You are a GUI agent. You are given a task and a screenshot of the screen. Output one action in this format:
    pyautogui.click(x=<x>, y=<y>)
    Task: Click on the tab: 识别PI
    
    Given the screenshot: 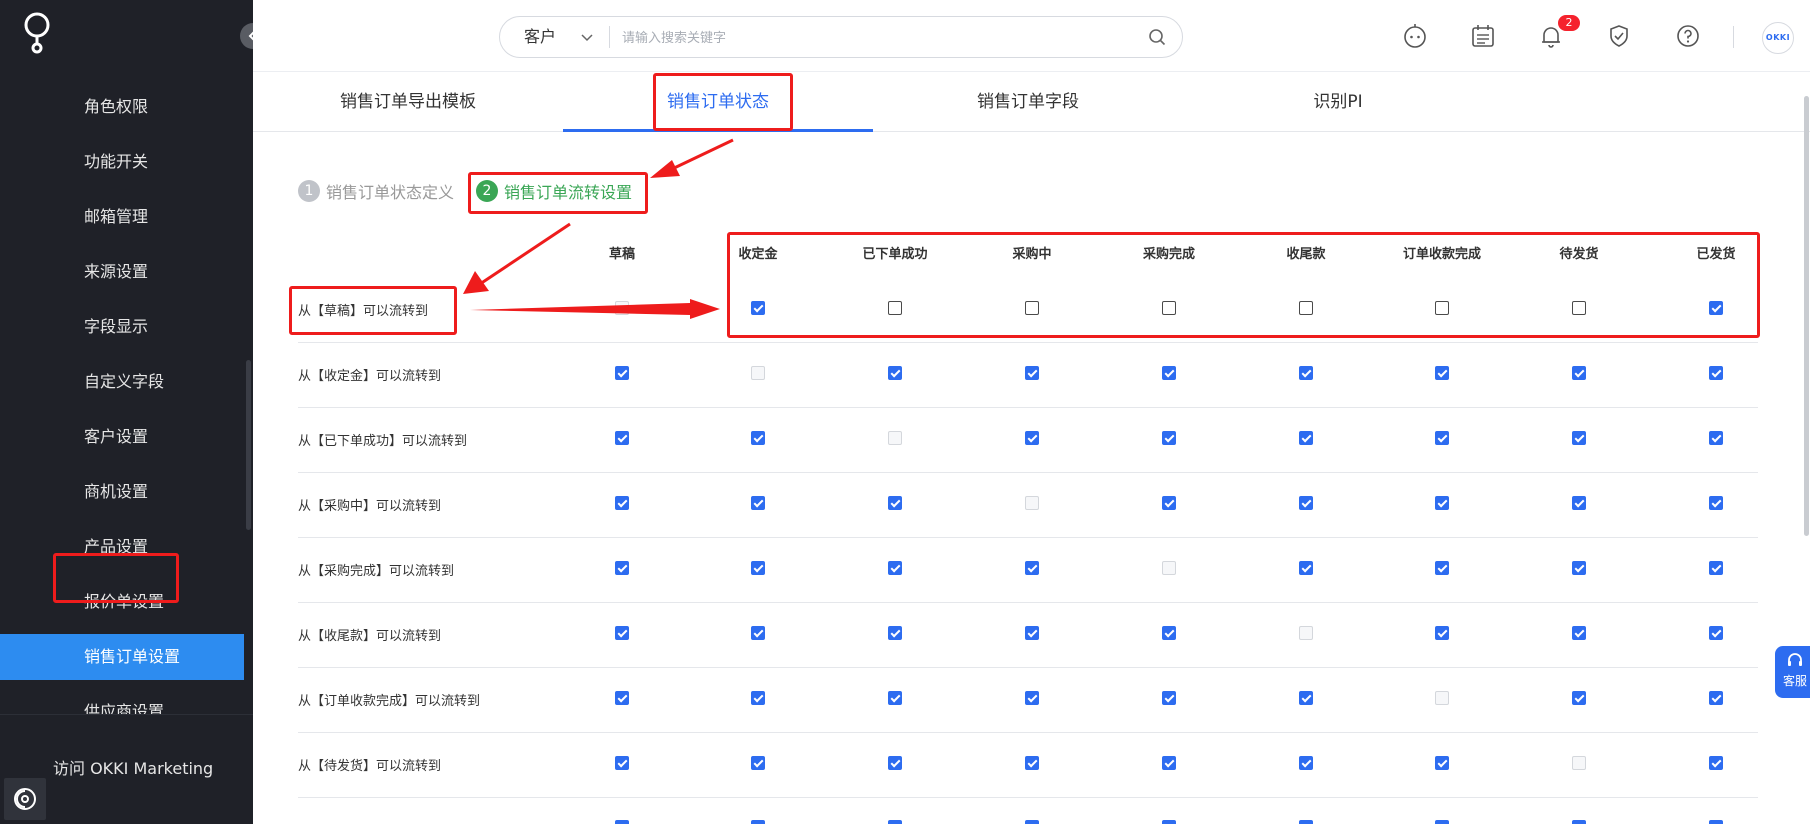 What is the action you would take?
    pyautogui.click(x=1338, y=102)
    